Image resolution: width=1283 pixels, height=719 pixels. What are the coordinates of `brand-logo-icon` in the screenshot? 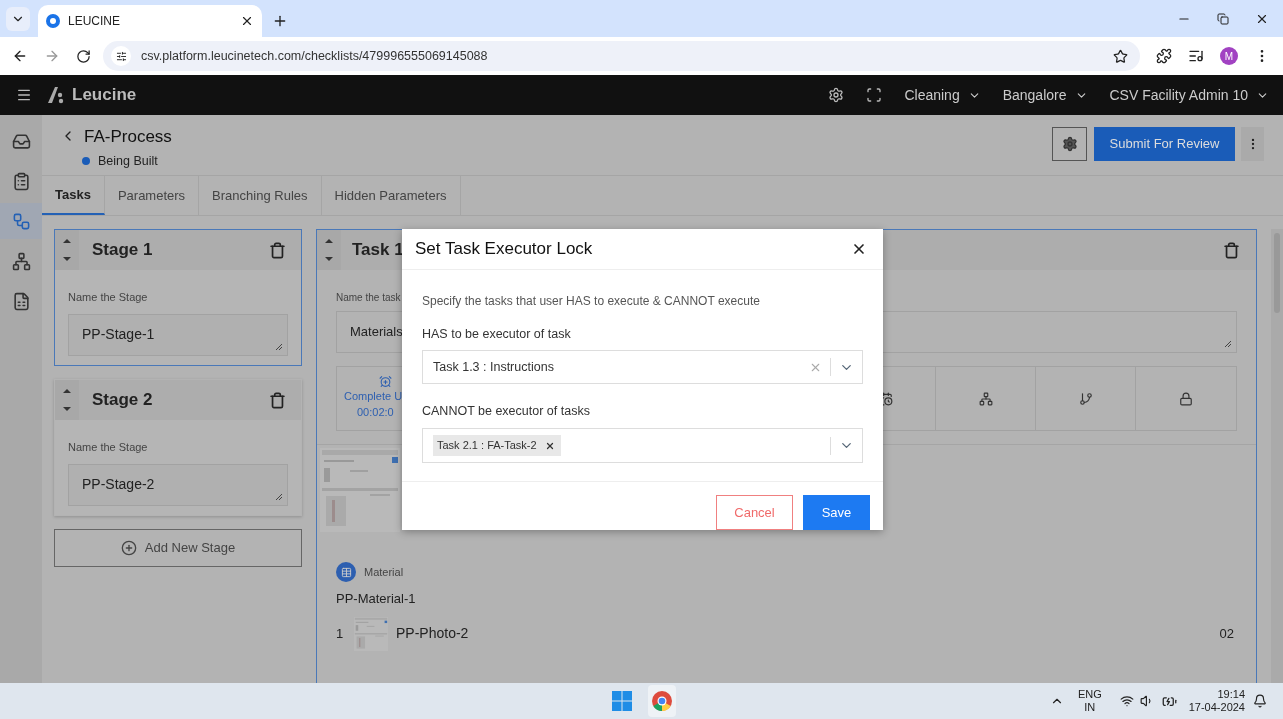 It's located at (56, 95).